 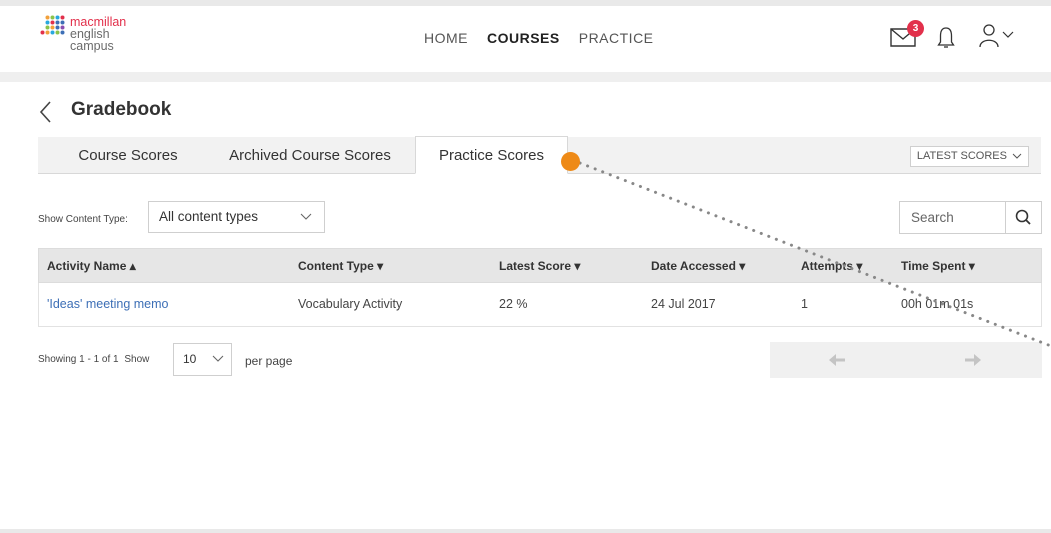 What do you see at coordinates (525, 77) in the screenshot?
I see `header-divider` at bounding box center [525, 77].